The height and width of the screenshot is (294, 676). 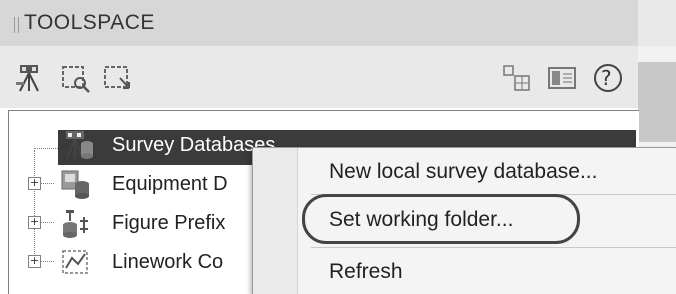 I want to click on zoom-window-icon, so click(x=75, y=77).